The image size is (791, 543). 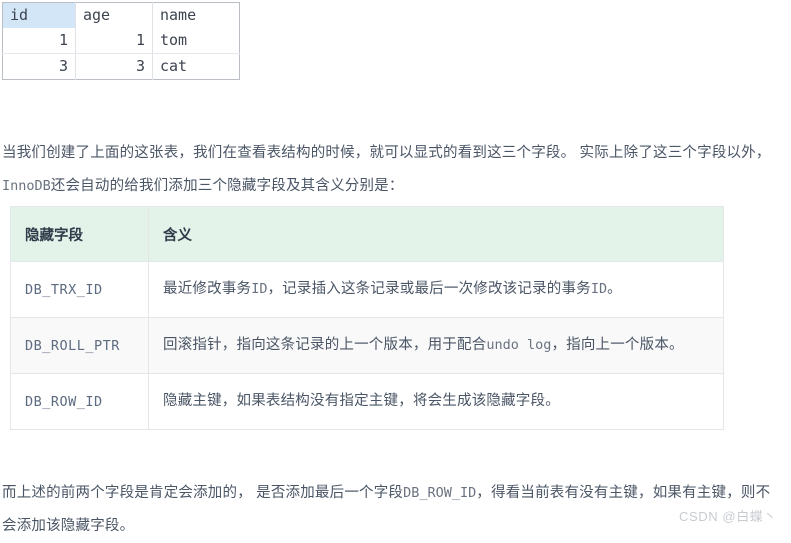 What do you see at coordinates (196, 41) in the screenshot?
I see `cell-name: tom` at bounding box center [196, 41].